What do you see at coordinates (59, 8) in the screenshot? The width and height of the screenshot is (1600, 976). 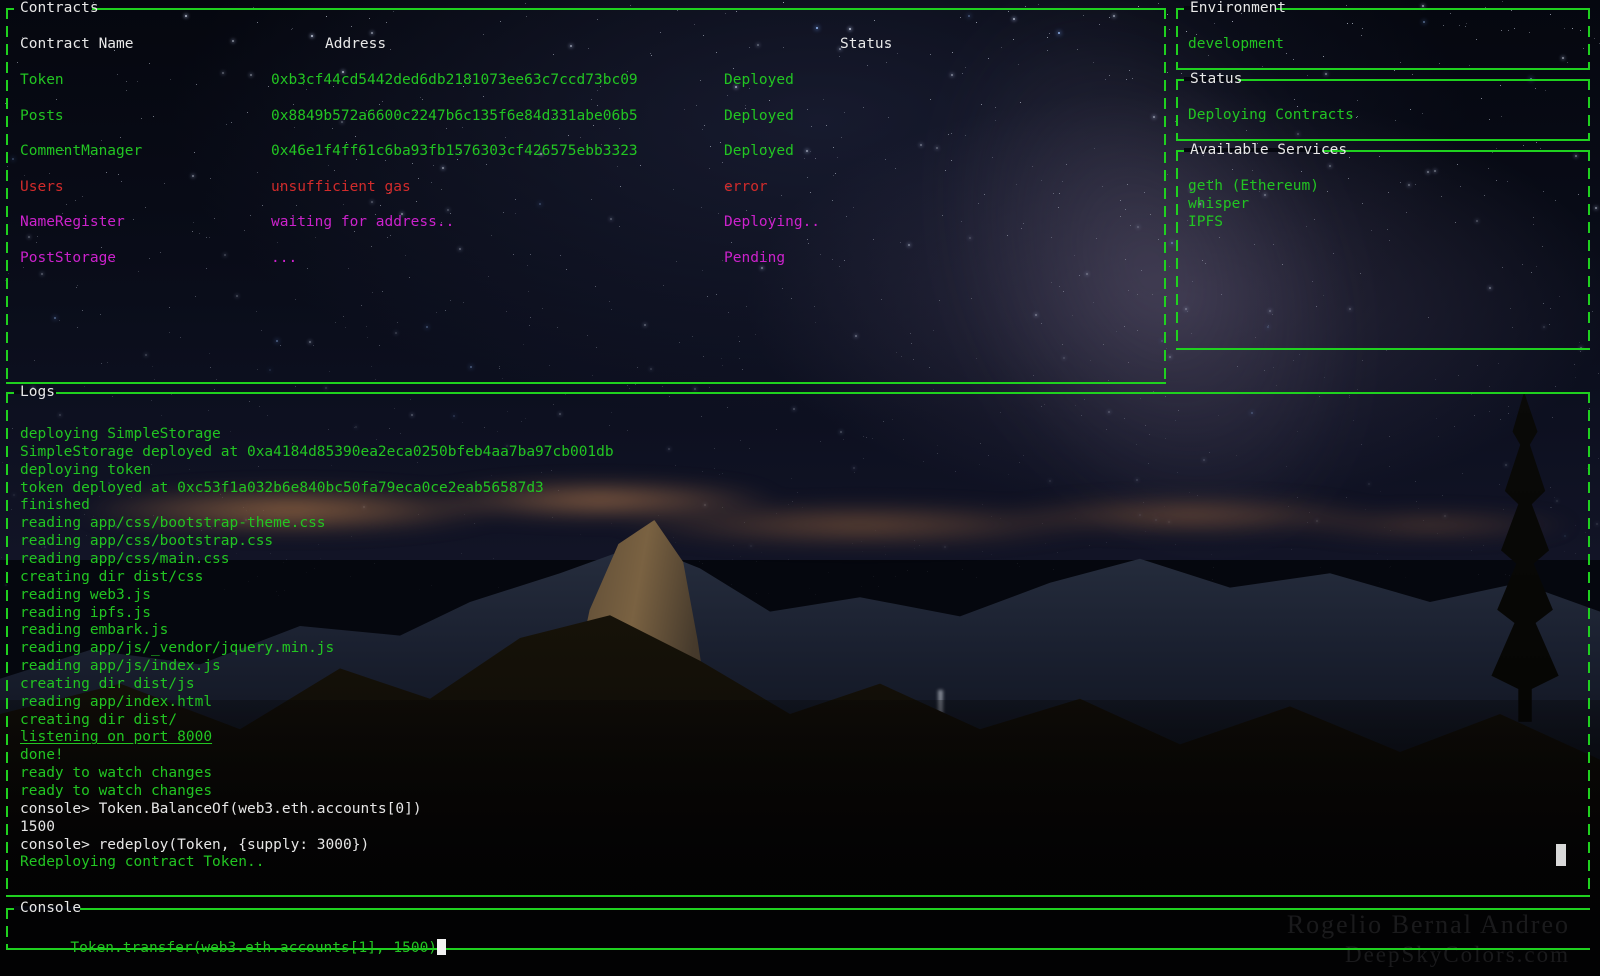 I see `contracts-panel-title: Contracts` at bounding box center [59, 8].